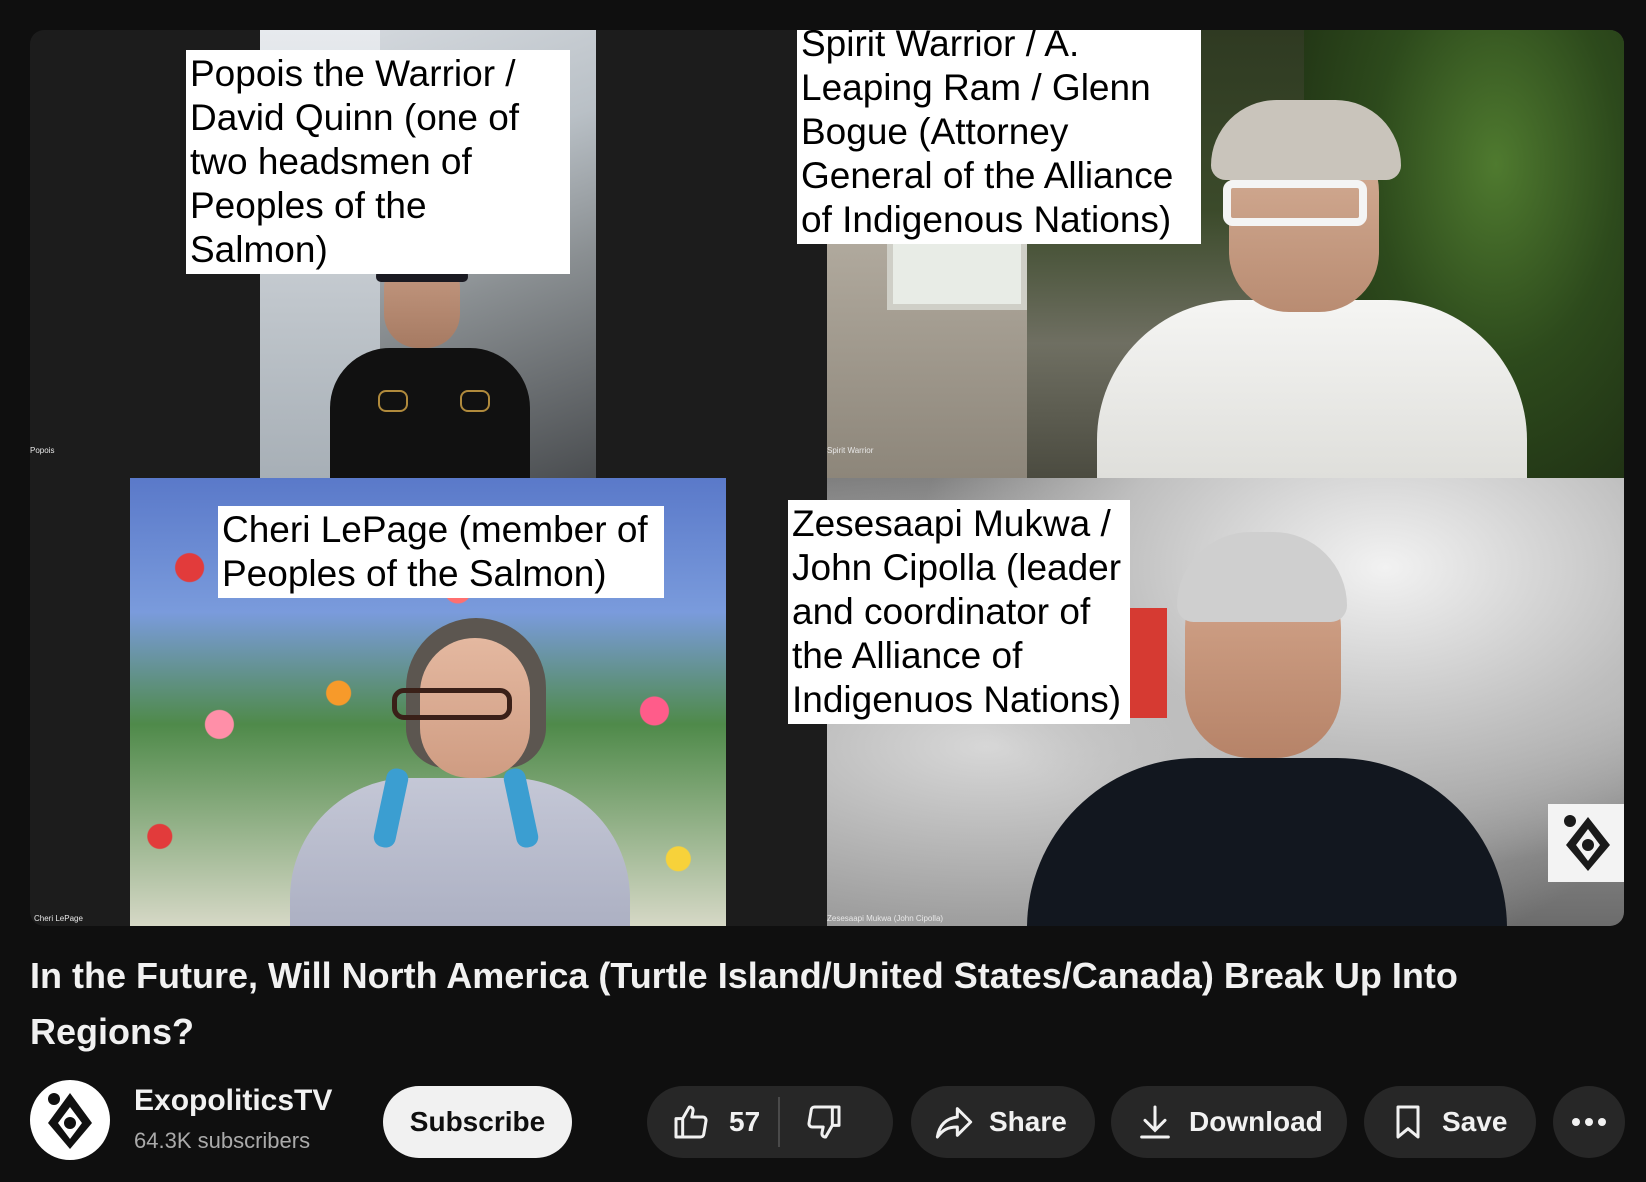 The image size is (1646, 1182). I want to click on download-icon, so click(1155, 1122).